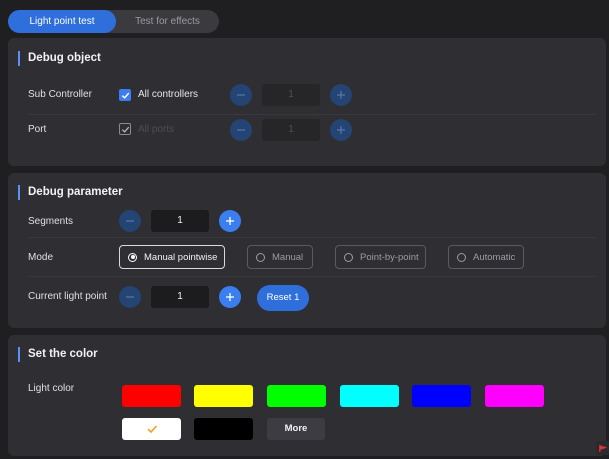 Image resolution: width=609 pixels, height=459 pixels. What do you see at coordinates (41, 257) in the screenshot?
I see `mode-label: Mode` at bounding box center [41, 257].